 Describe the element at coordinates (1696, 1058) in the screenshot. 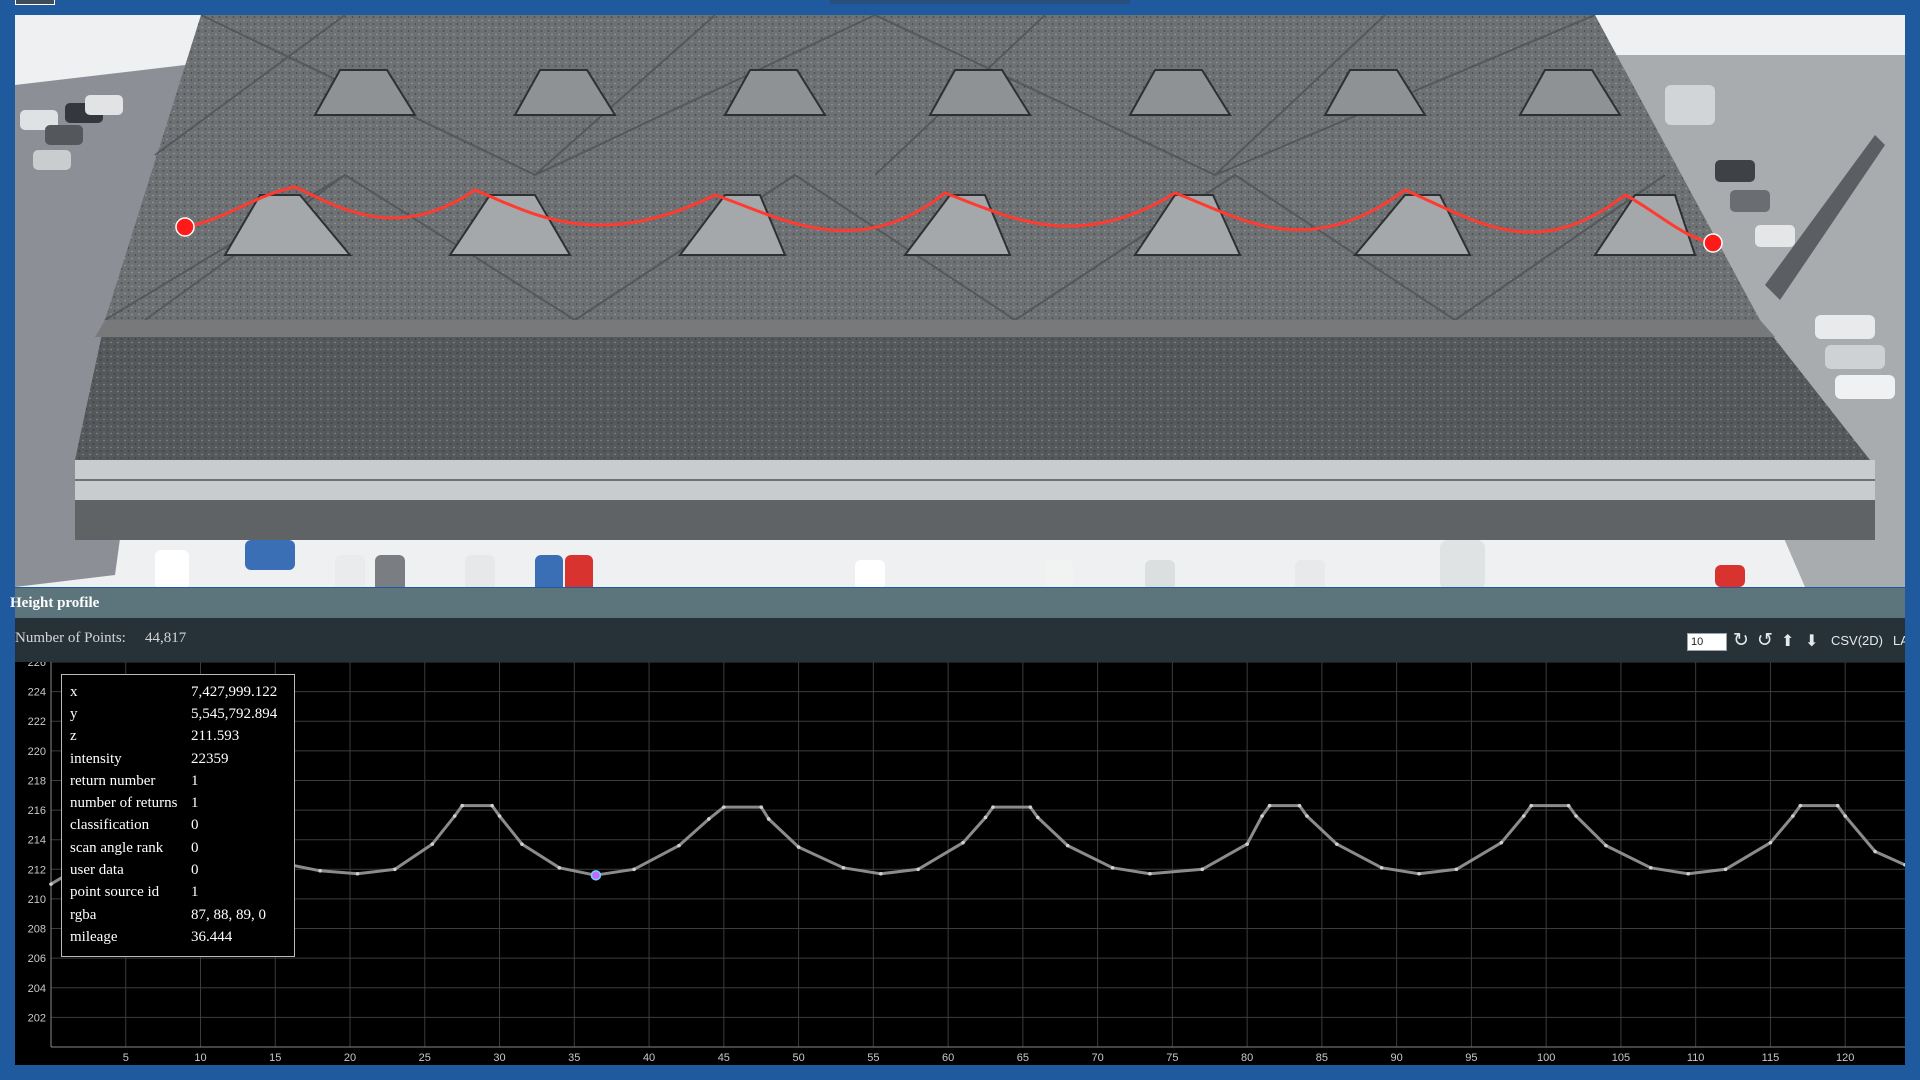

I see `x-tick-label: 110` at that location.